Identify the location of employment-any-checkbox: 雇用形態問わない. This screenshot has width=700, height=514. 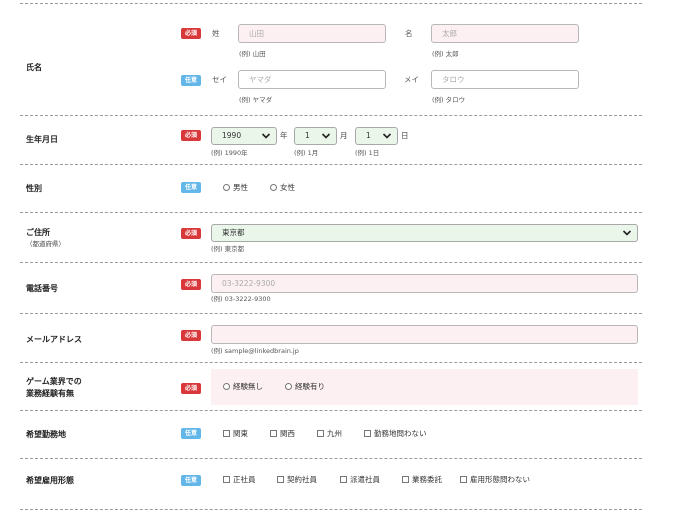
(495, 480).